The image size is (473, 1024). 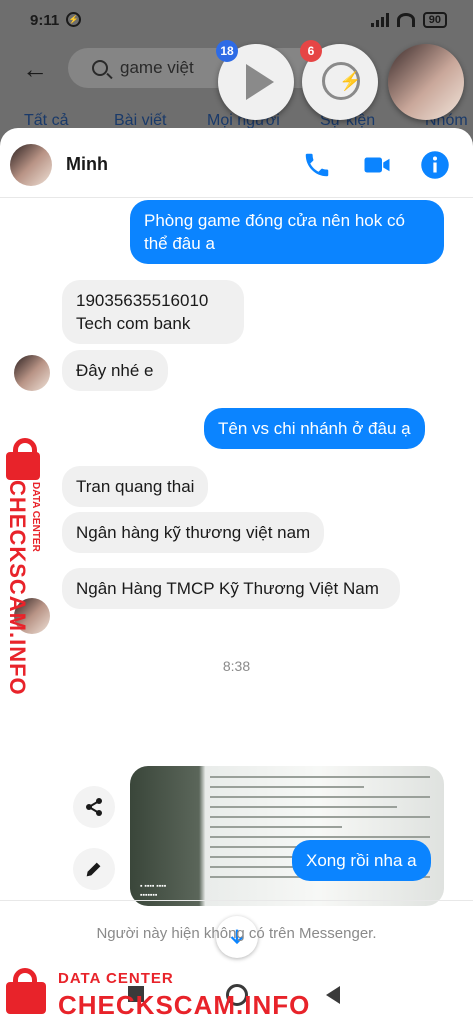 What do you see at coordinates (377, 165) in the screenshot?
I see `video-camera-icon` at bounding box center [377, 165].